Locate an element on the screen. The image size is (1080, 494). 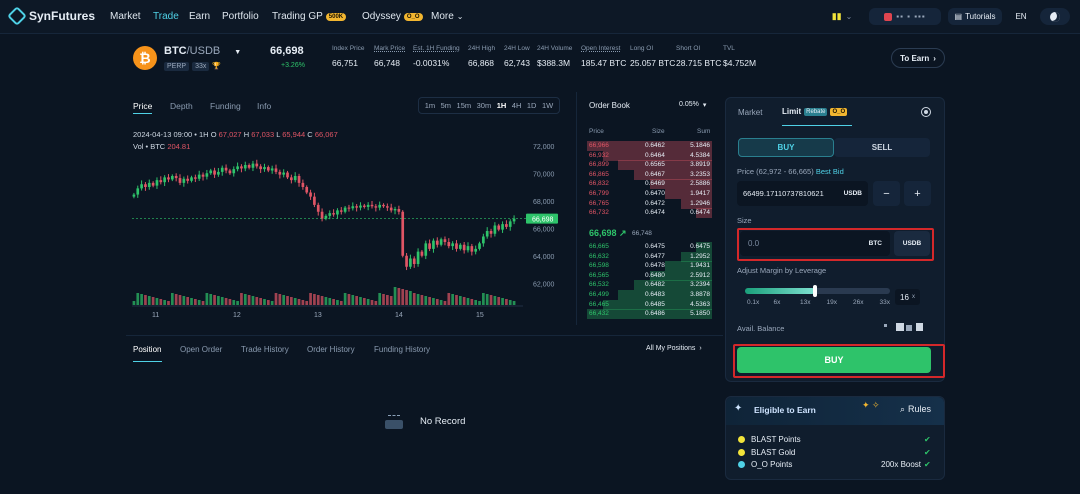
interval-30m: 30m is located at coordinates (484, 105).